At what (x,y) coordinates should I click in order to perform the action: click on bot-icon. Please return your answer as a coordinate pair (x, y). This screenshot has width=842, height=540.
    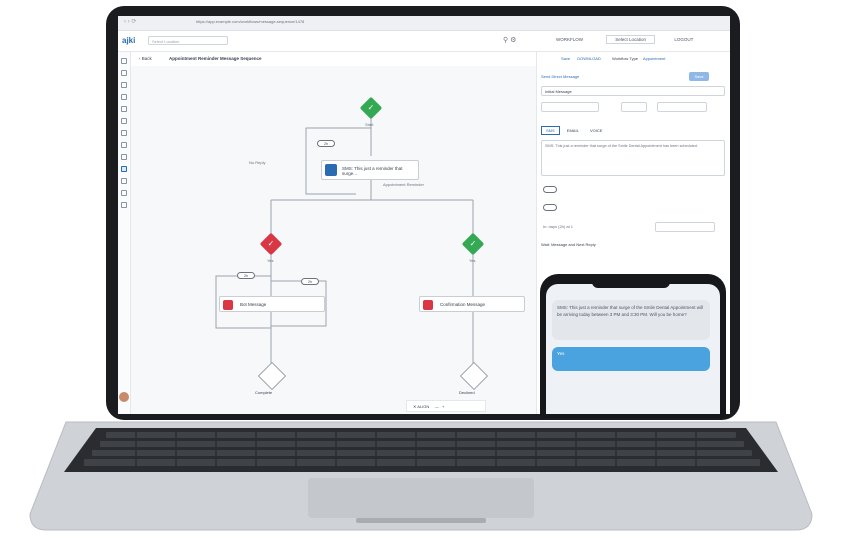
    Looking at the image, I should click on (228, 305).